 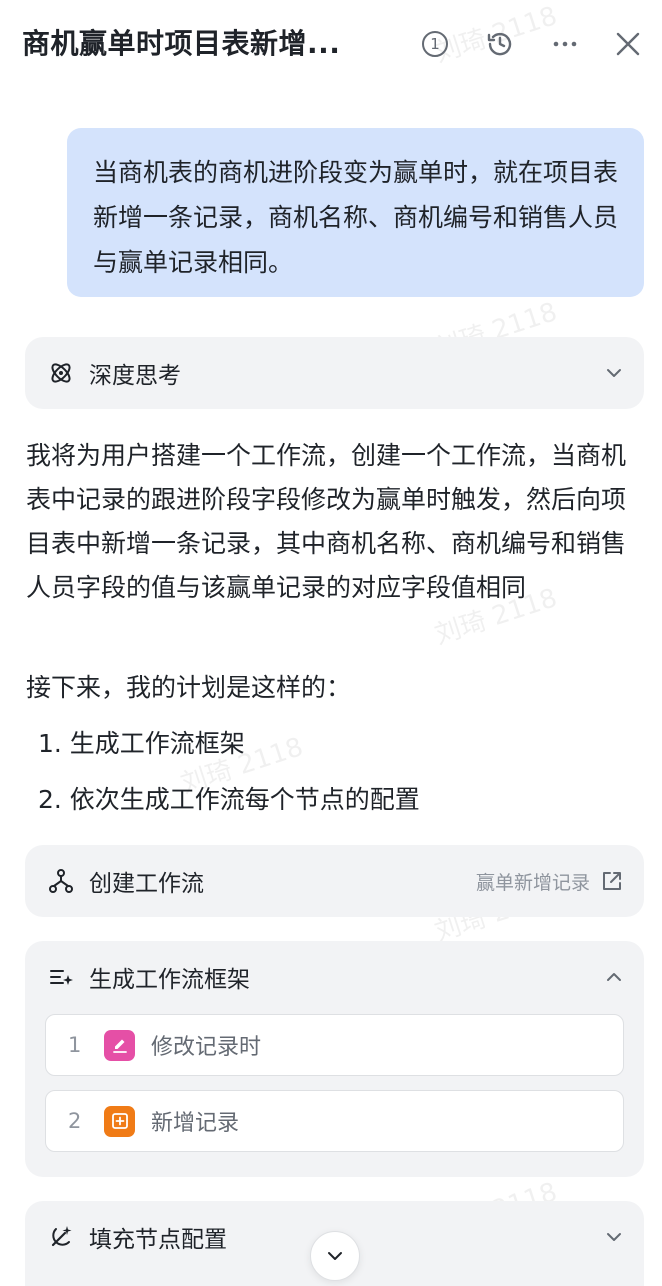 I want to click on sparkle-list-icon, so click(x=61, y=977).